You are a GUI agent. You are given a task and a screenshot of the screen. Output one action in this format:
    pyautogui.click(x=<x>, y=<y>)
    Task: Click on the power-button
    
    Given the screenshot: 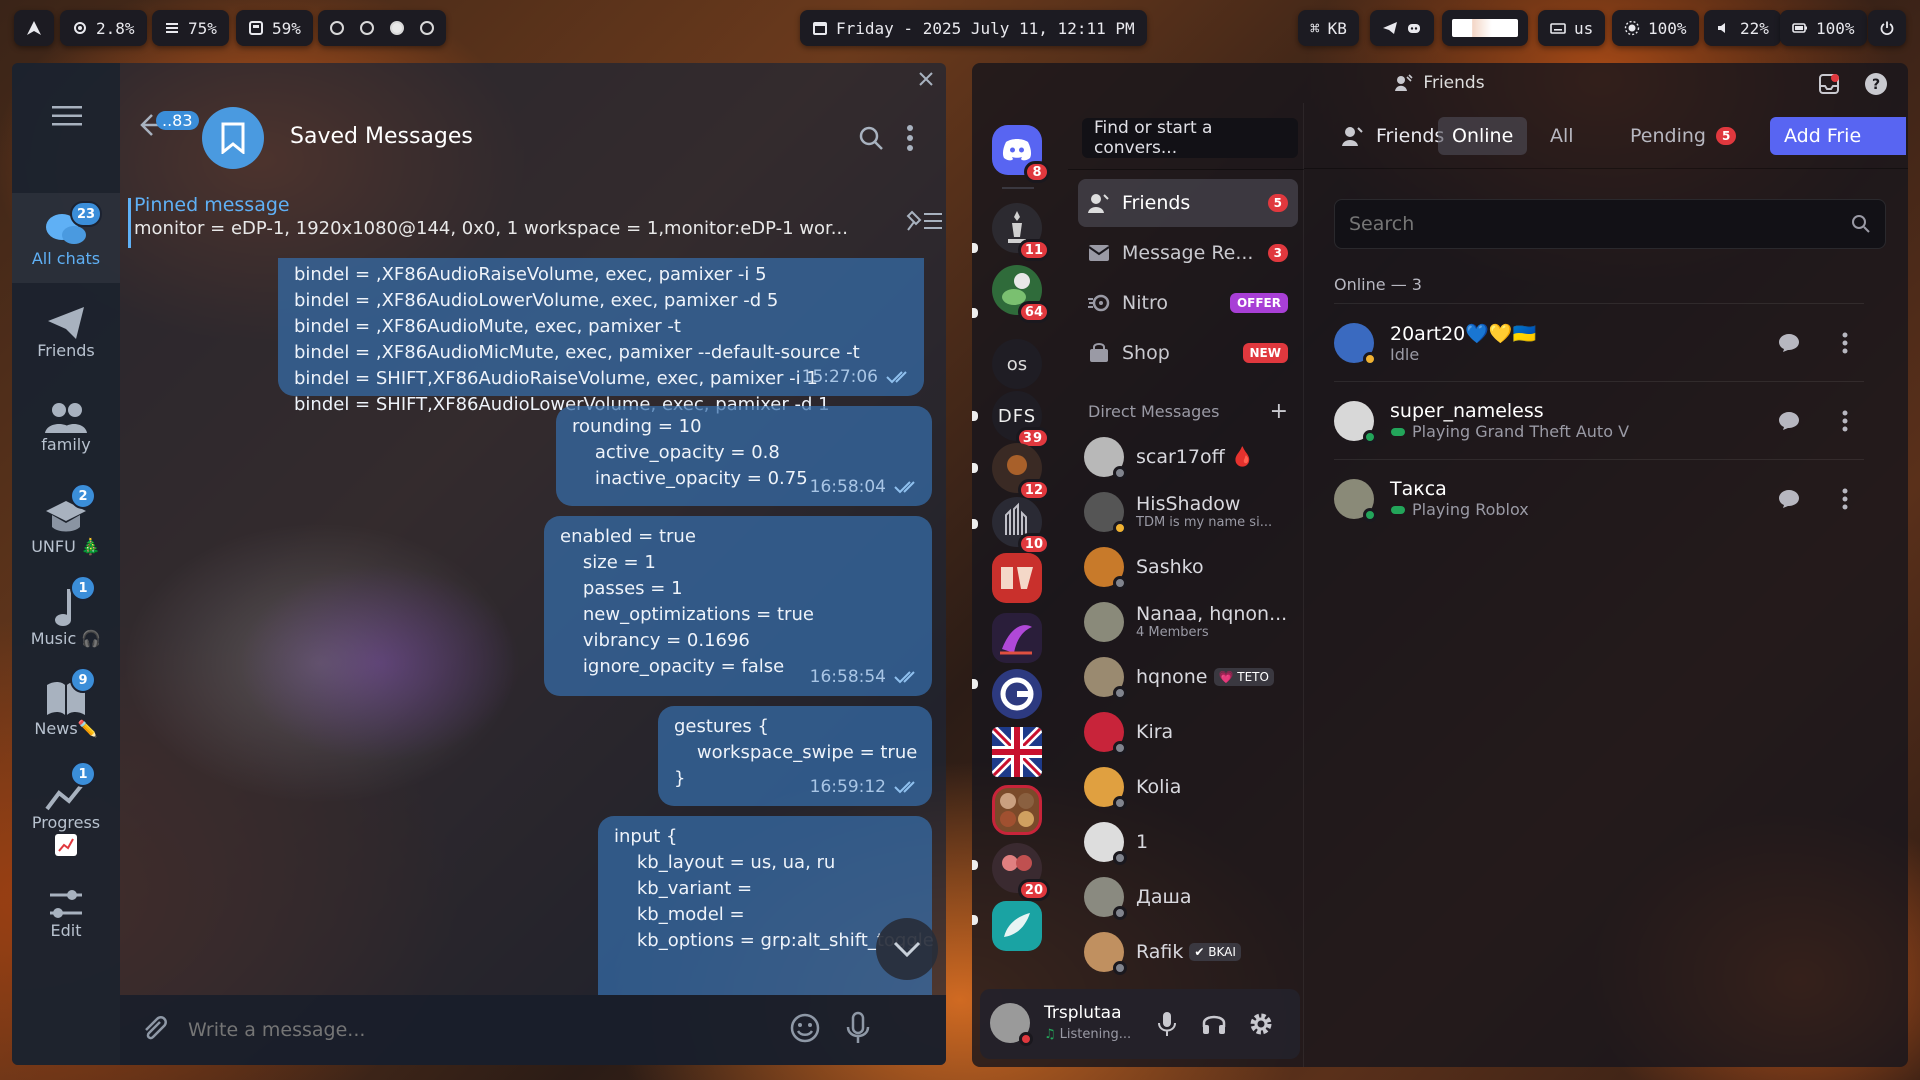 What is the action you would take?
    pyautogui.click(x=1887, y=28)
    